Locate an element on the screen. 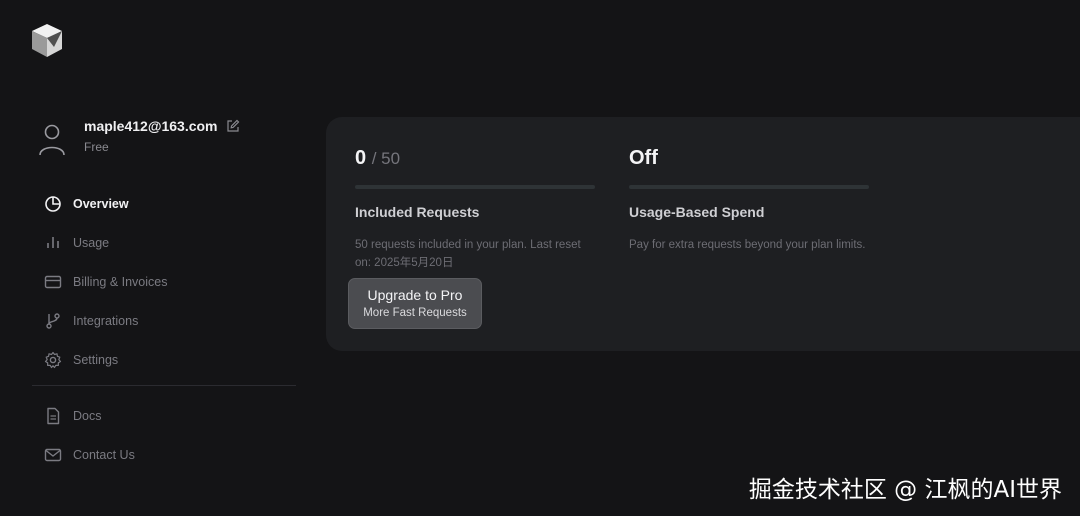  sidebar-item-integrations: Integrations is located at coordinates (164, 320).